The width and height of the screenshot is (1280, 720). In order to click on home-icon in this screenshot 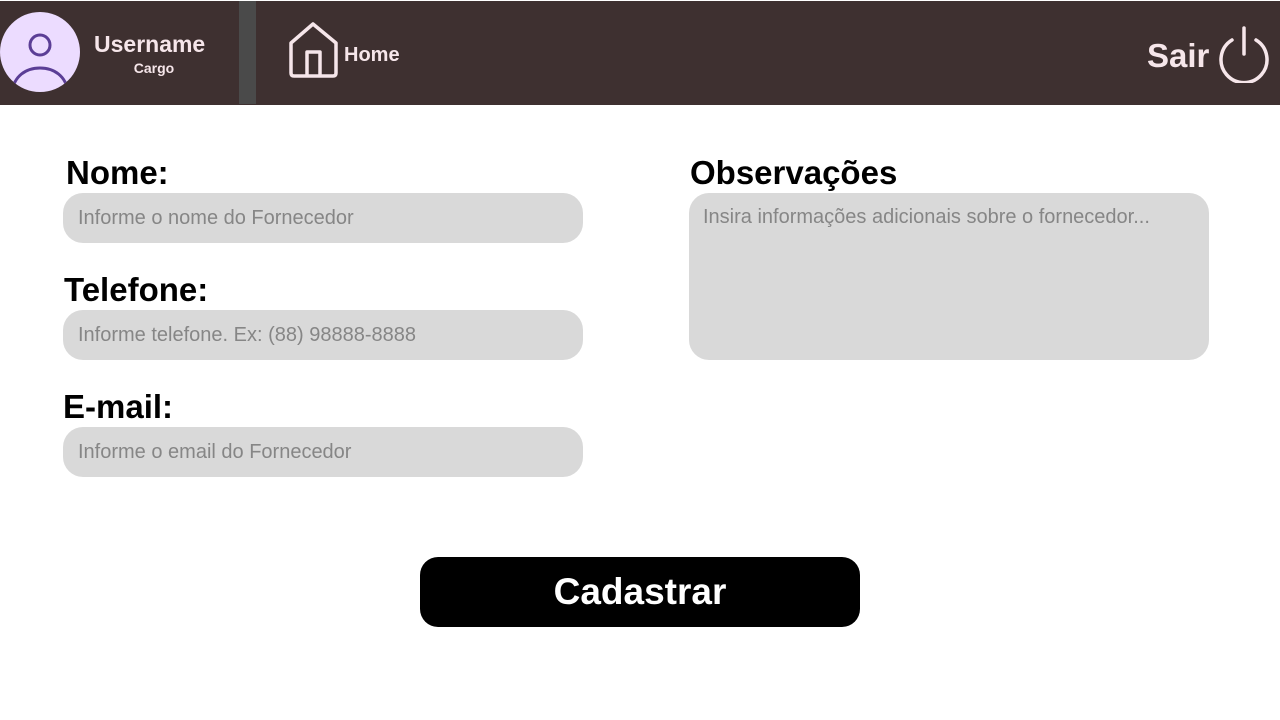, I will do `click(313, 50)`.